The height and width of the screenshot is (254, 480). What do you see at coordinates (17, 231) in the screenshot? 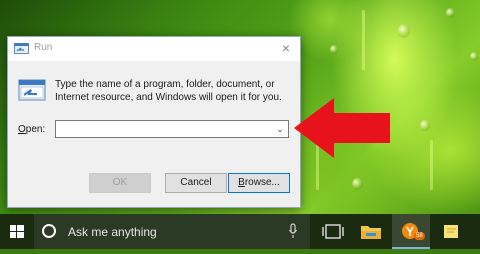
I see `windows-start-icon` at bounding box center [17, 231].